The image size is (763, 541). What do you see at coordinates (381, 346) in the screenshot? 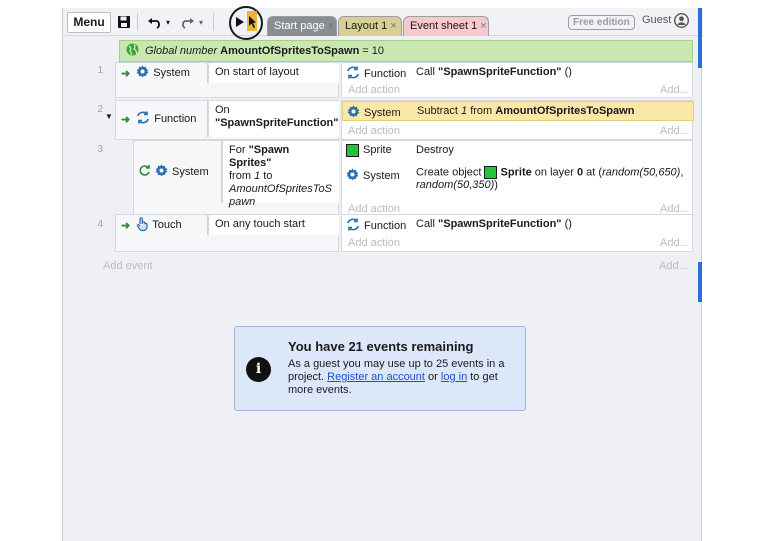
I see `notice-title: You have 21 events remaining` at bounding box center [381, 346].